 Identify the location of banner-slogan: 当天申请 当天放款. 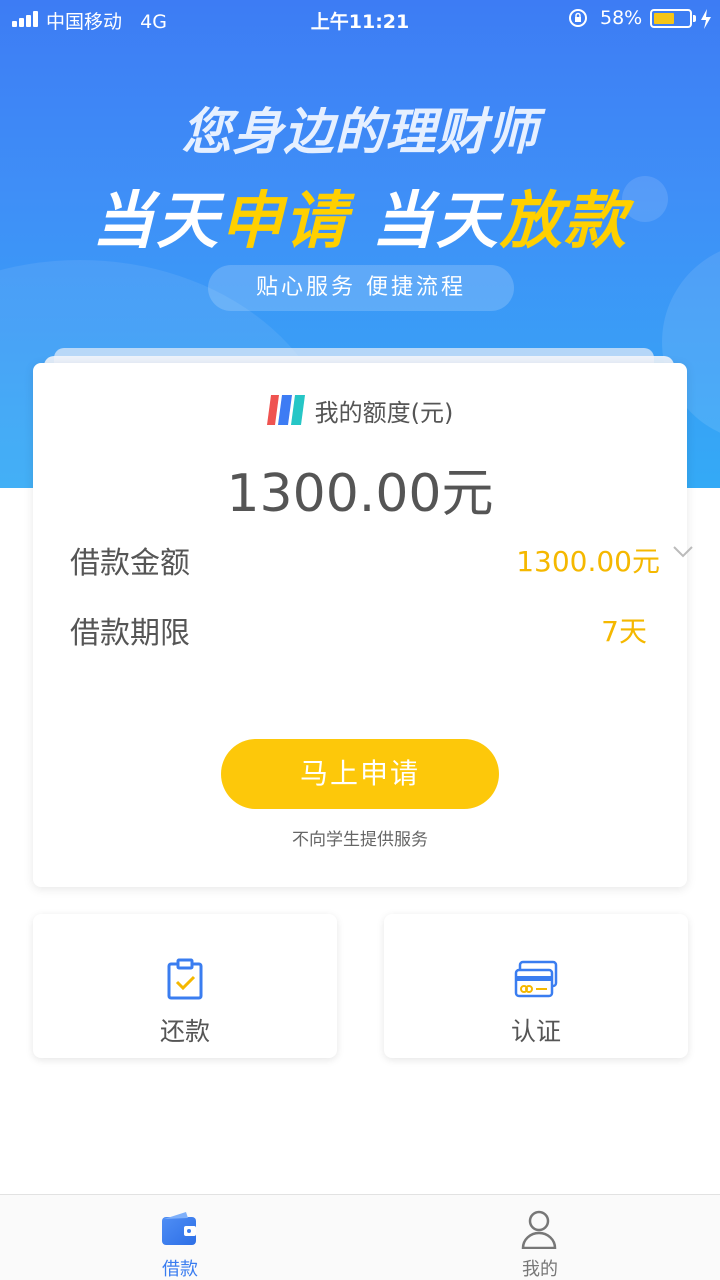
(360, 220).